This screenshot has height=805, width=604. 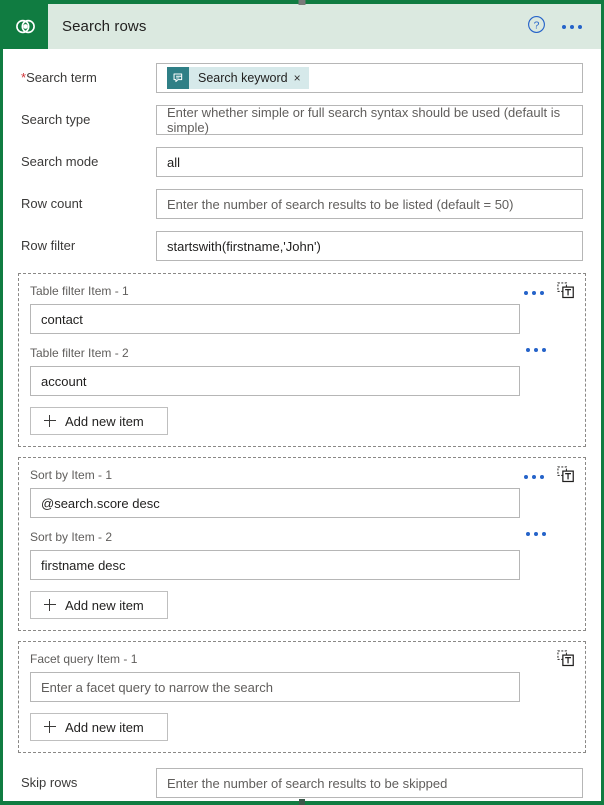 What do you see at coordinates (302, 659) in the screenshot?
I see `facet-query-item-1-head: Facet query Item - 1` at bounding box center [302, 659].